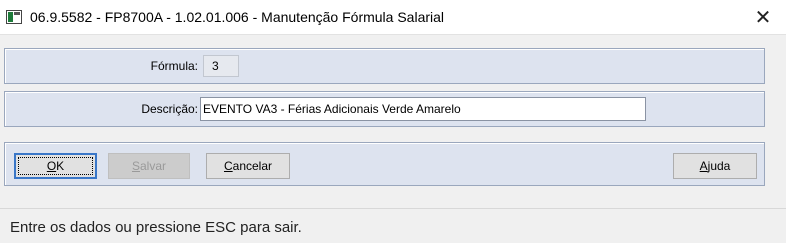 This screenshot has height=243, width=786. Describe the element at coordinates (384, 66) in the screenshot. I see `formula-panel: Fórmula: 3` at that location.